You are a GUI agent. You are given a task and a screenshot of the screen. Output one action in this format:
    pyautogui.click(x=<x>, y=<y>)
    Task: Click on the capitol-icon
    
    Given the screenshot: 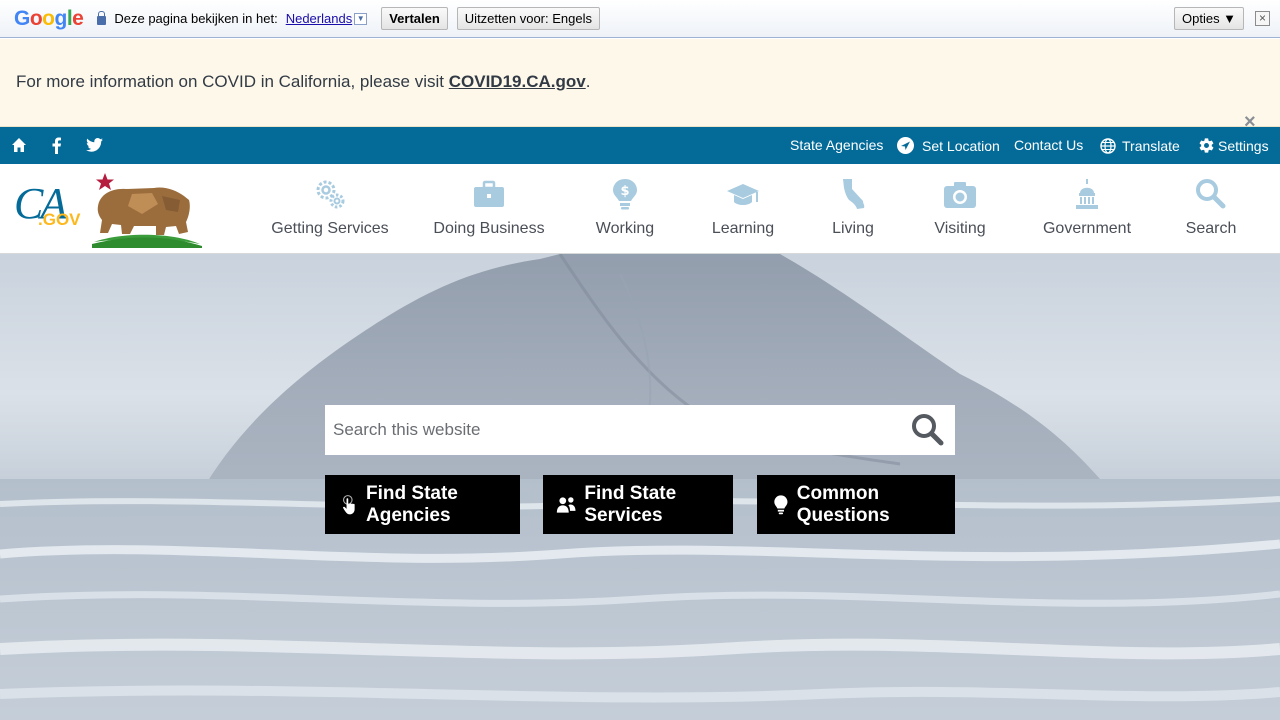 What is the action you would take?
    pyautogui.click(x=1087, y=194)
    